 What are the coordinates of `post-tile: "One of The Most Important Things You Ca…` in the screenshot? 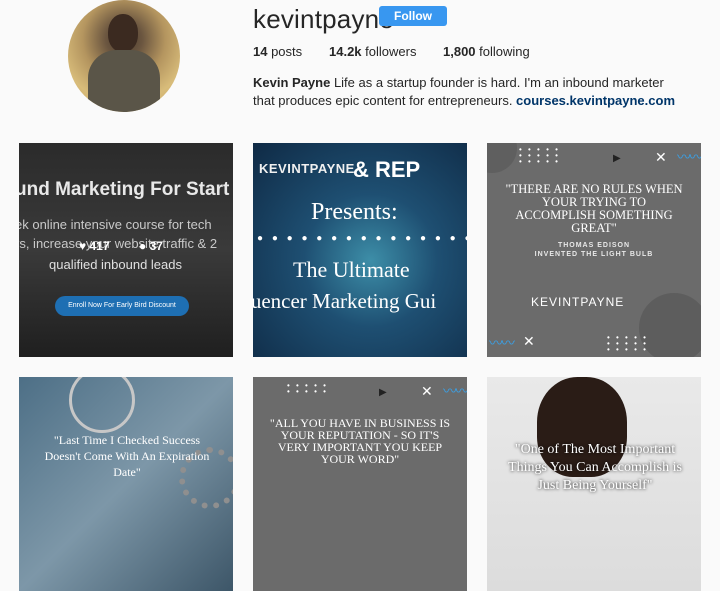 It's located at (594, 484).